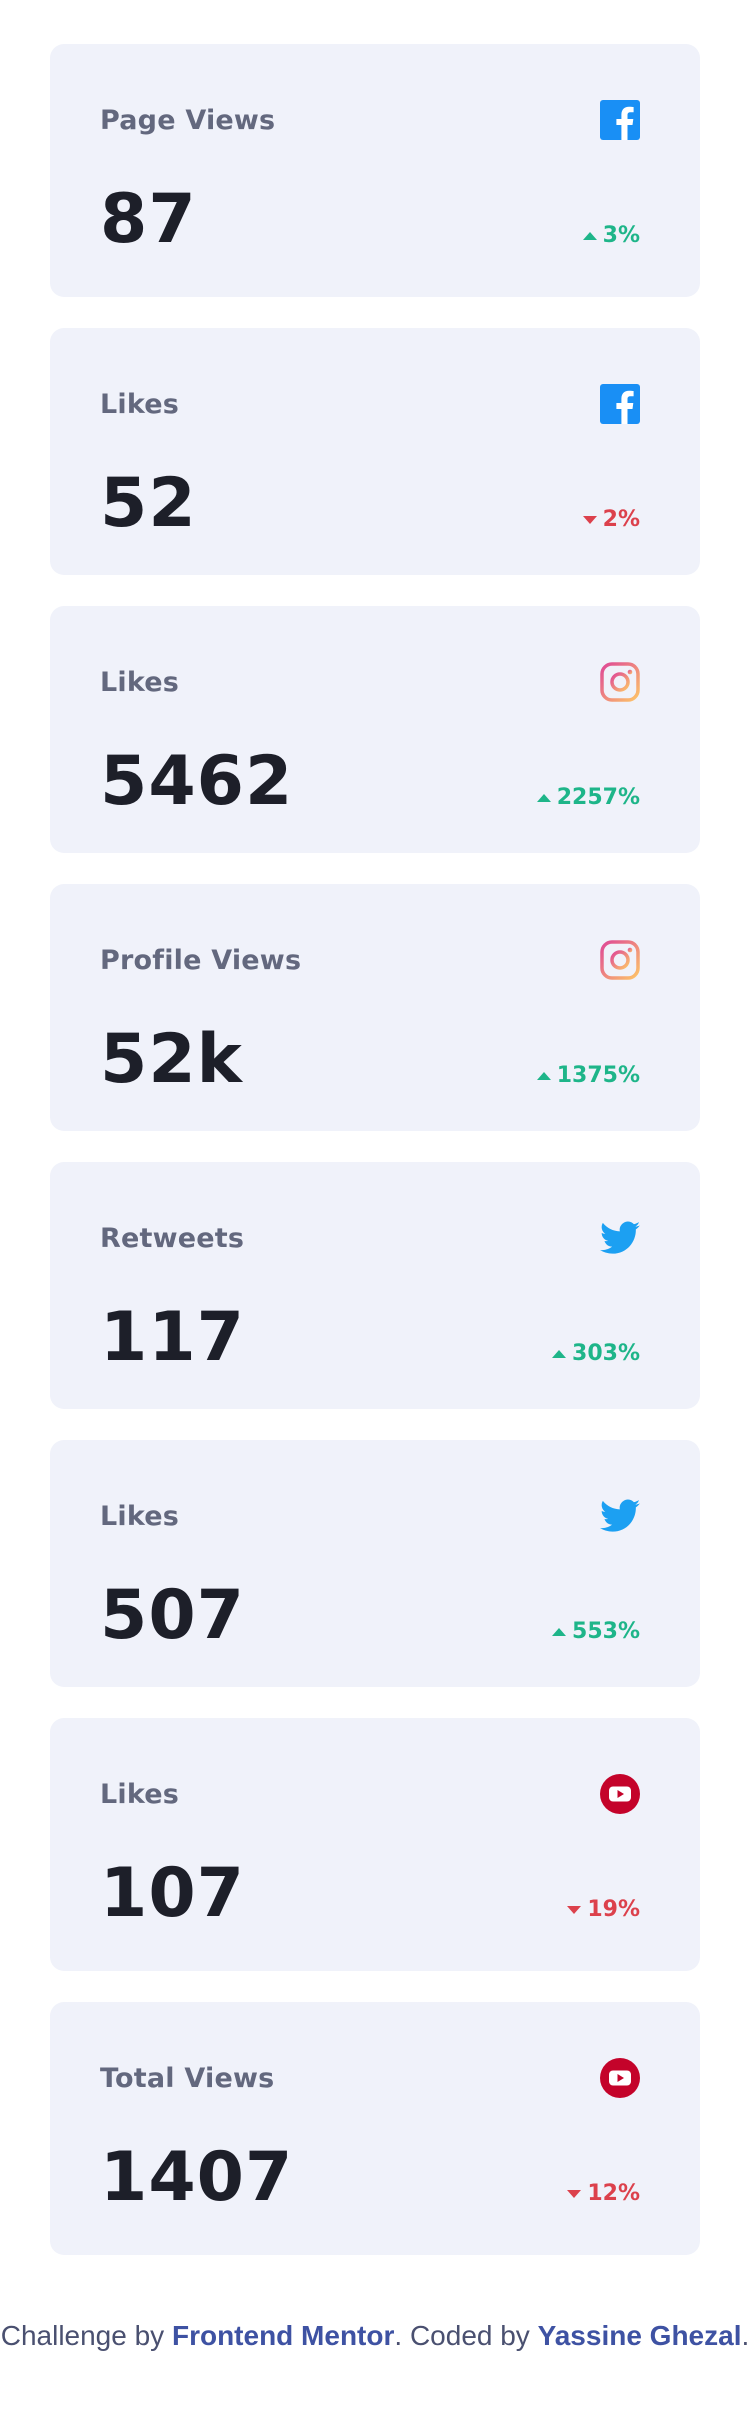 The width and height of the screenshot is (750, 2412). Describe the element at coordinates (375, 170) in the screenshot. I see `overview-card-facebook-page-views: Page Views 87 3%` at that location.